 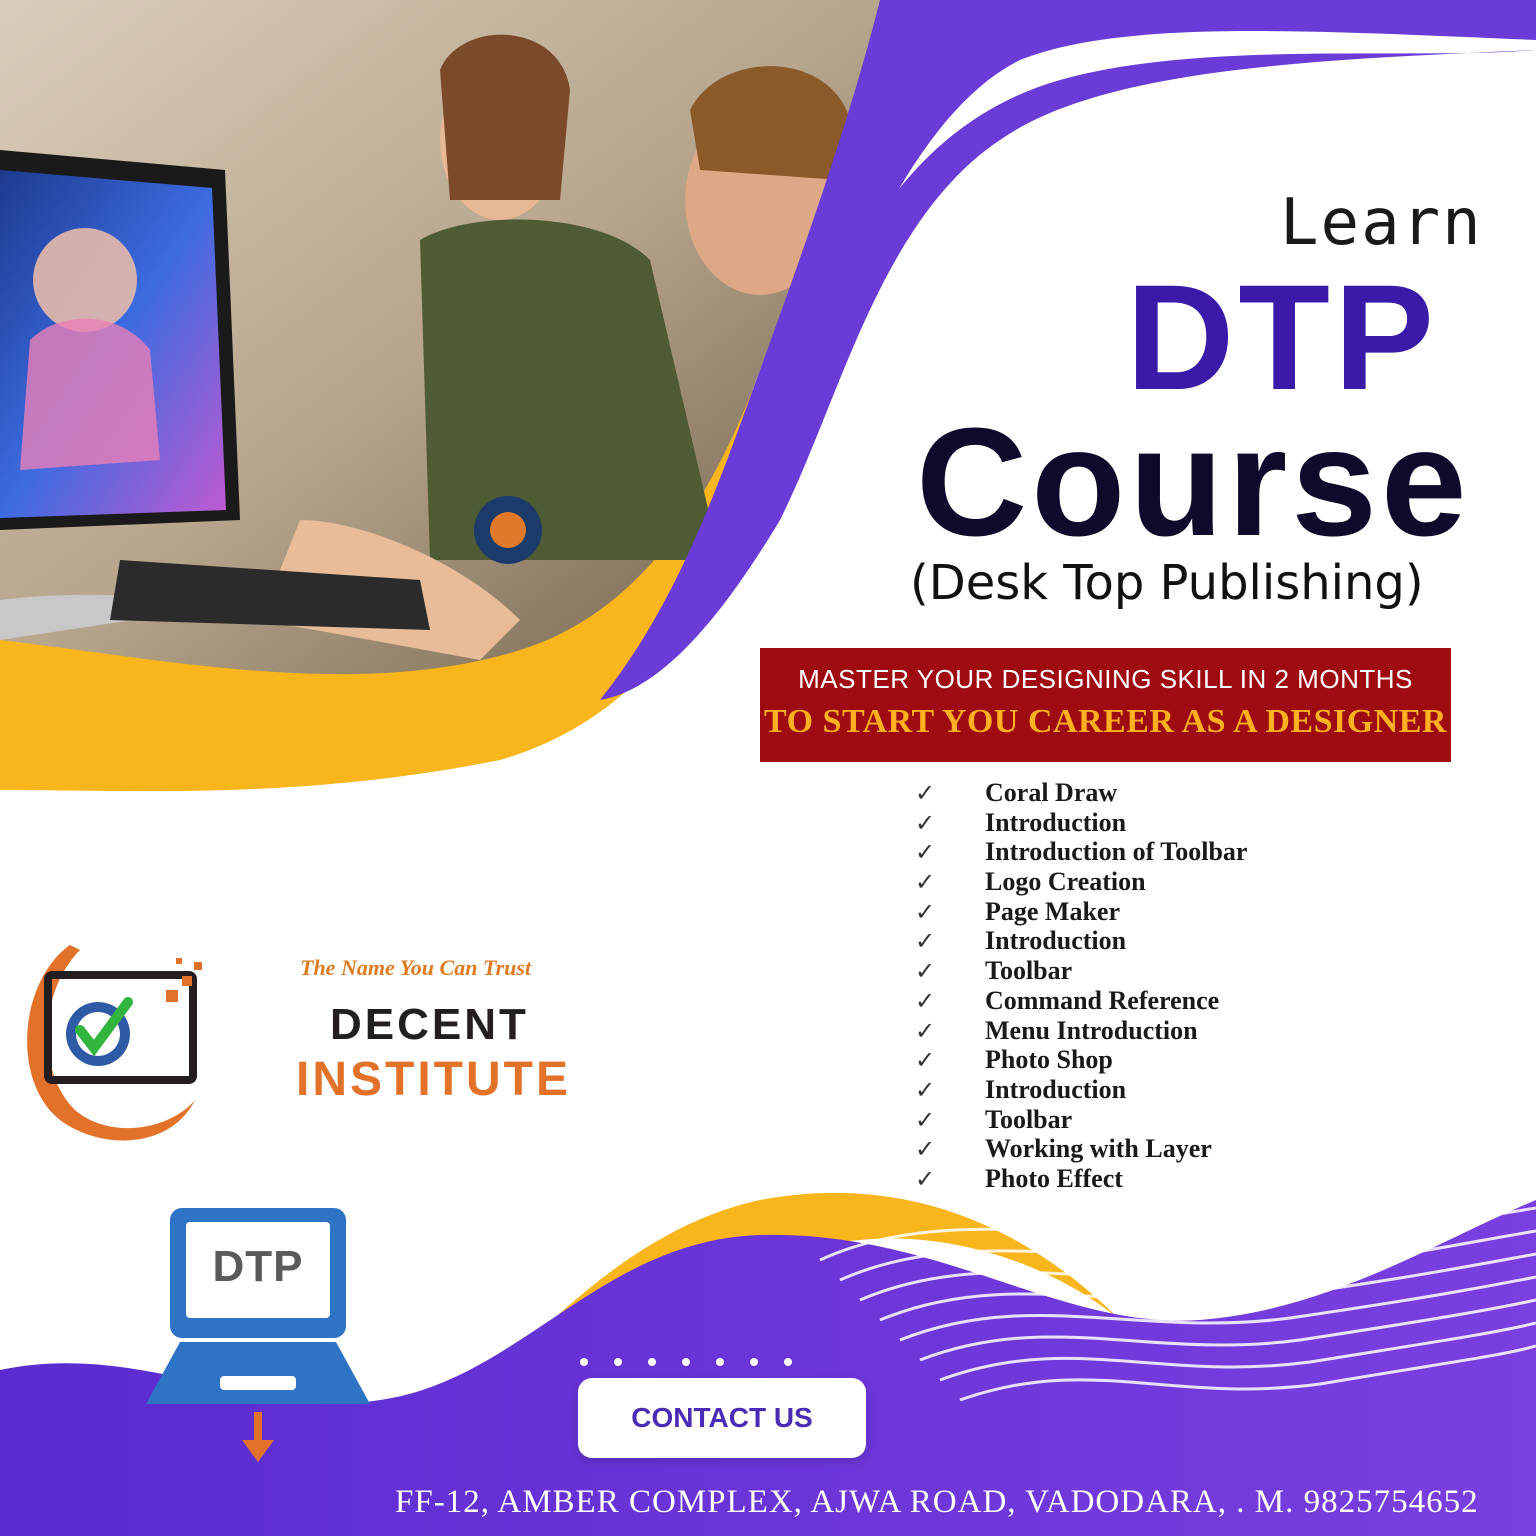 What do you see at coordinates (1125, 1001) in the screenshot?
I see `list-item: ✓ Command Reference` at bounding box center [1125, 1001].